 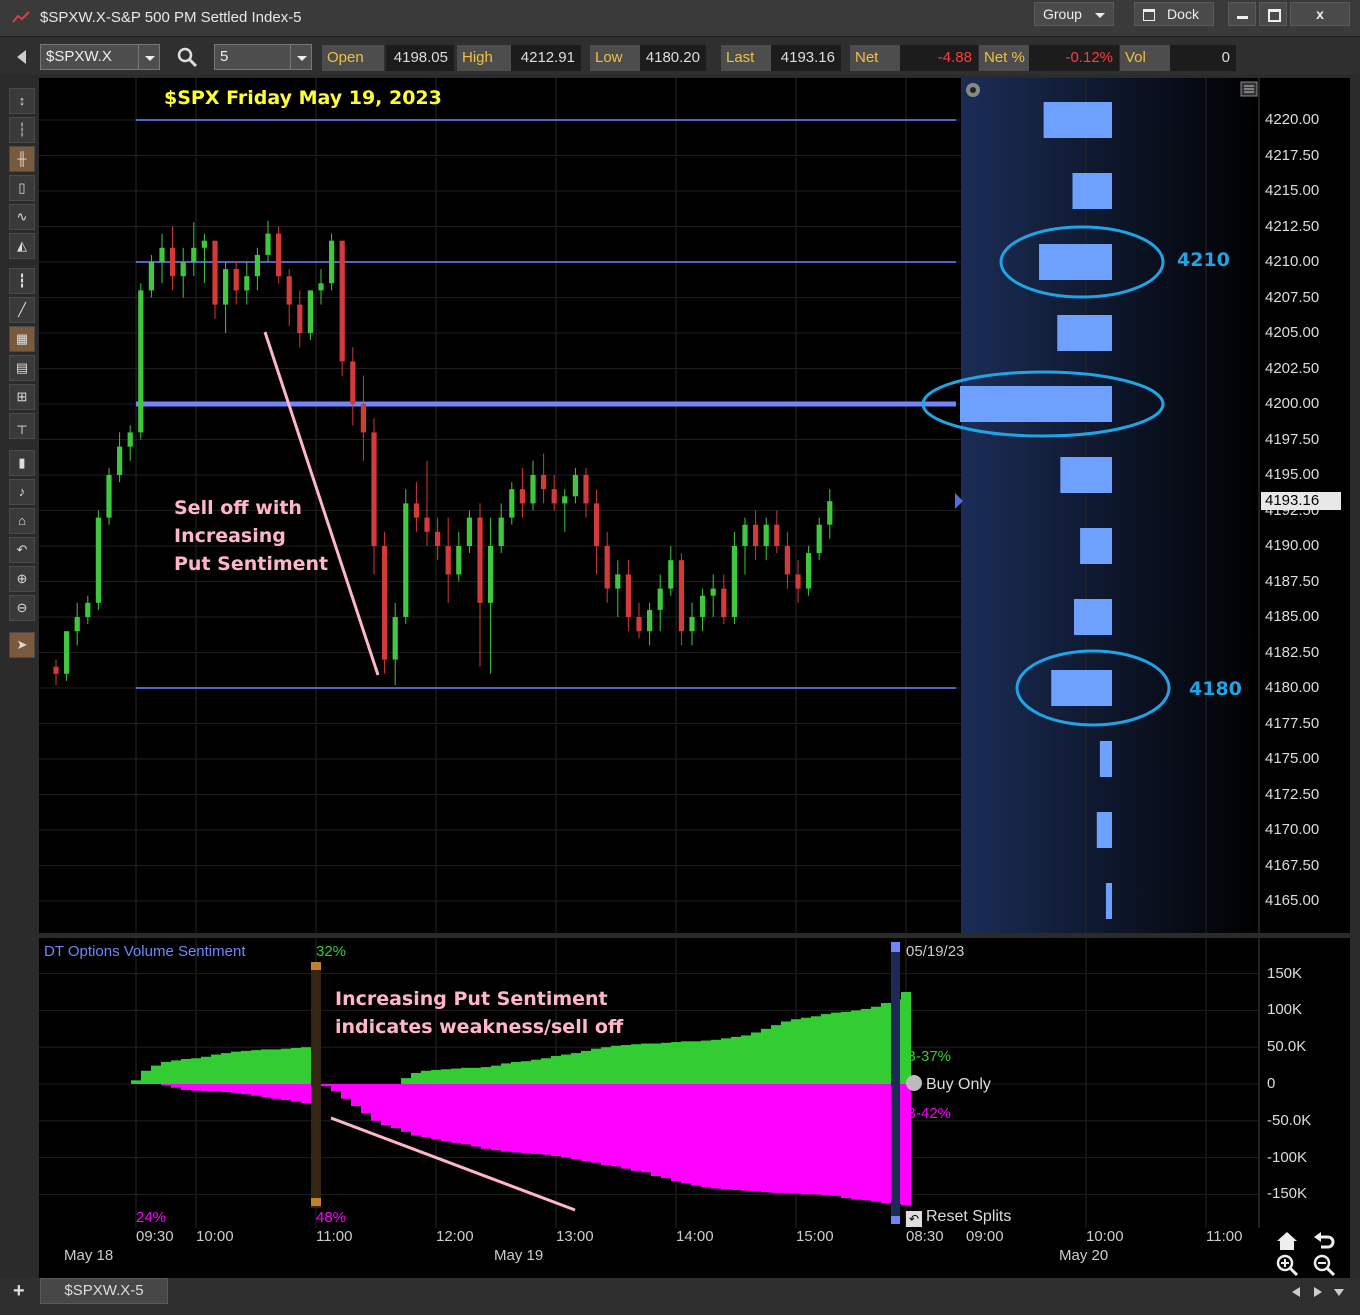 What do you see at coordinates (815, 1236) in the screenshot?
I see `time-tick-label: 15:00` at bounding box center [815, 1236].